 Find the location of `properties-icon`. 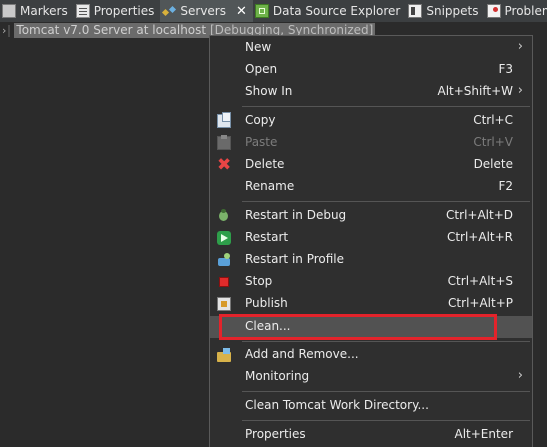

properties-icon is located at coordinates (82, 11).